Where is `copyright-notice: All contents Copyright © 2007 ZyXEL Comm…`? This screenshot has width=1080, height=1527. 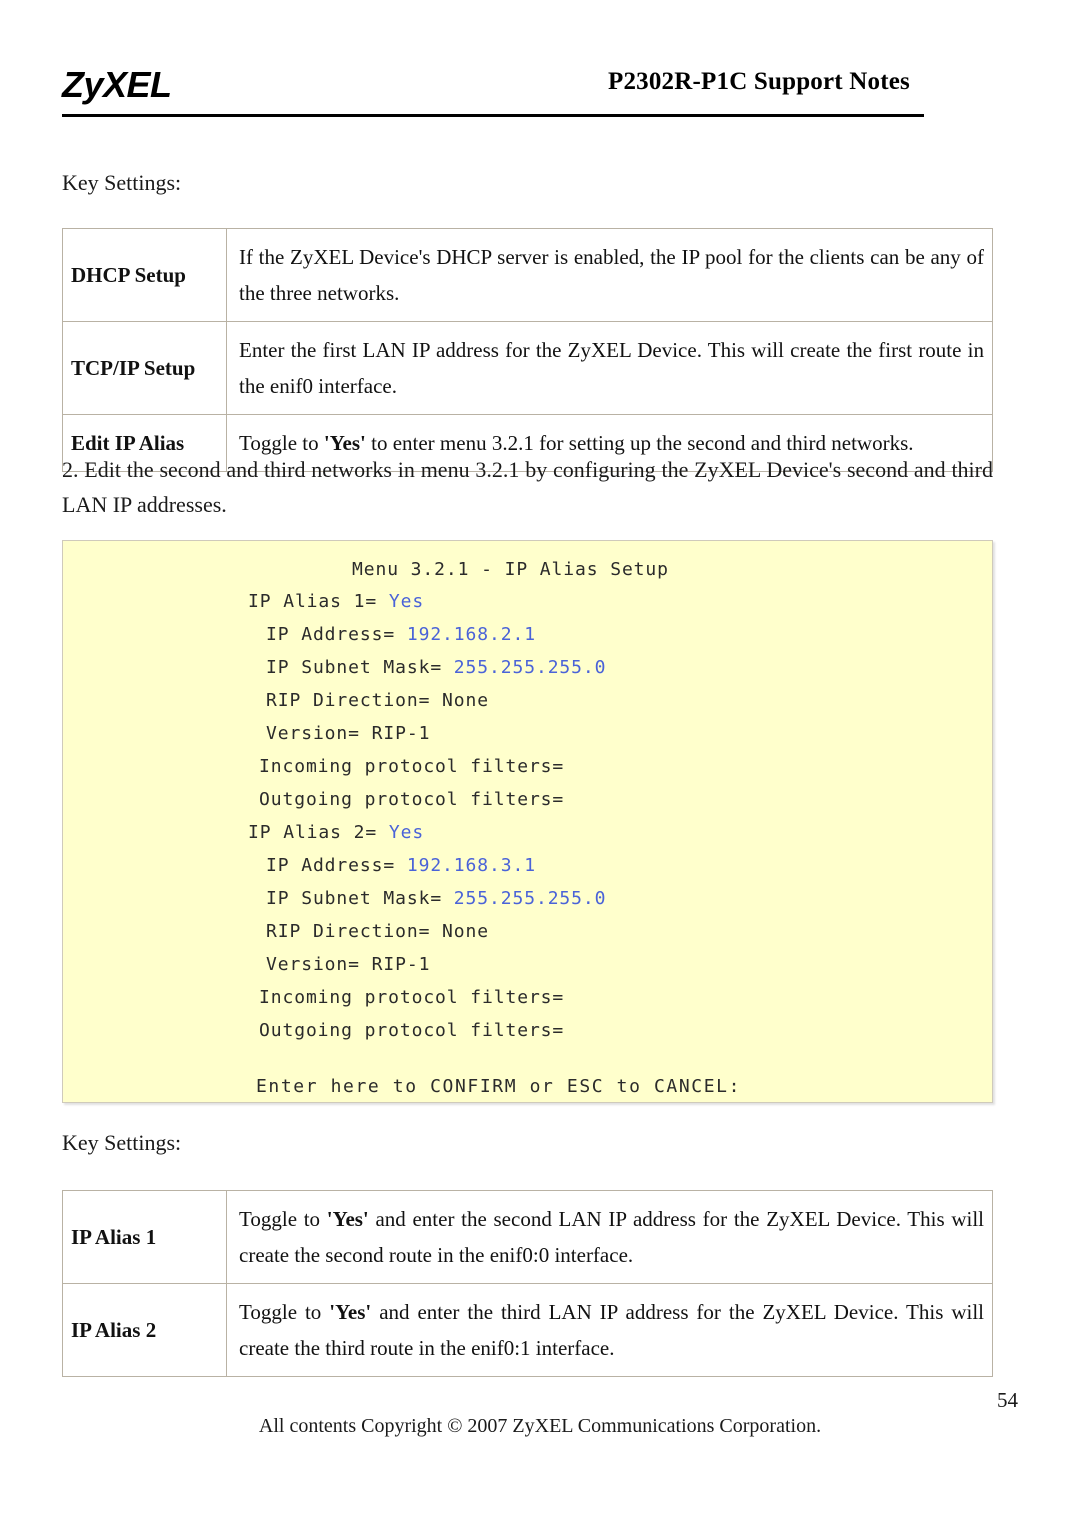 copyright-notice: All contents Copyright © 2007 ZyXEL Comm… is located at coordinates (540, 1426).